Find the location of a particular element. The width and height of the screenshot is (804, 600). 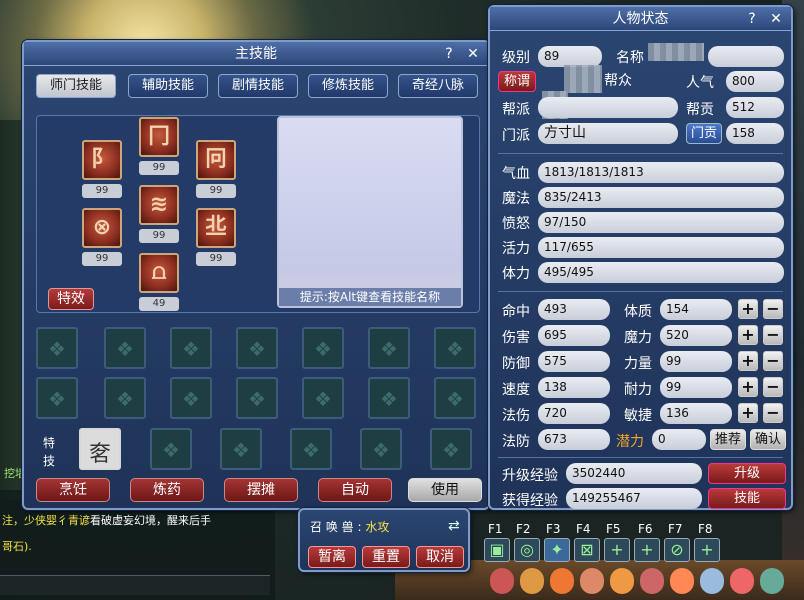

pet-cancel-button: 取消 is located at coordinates (440, 557).